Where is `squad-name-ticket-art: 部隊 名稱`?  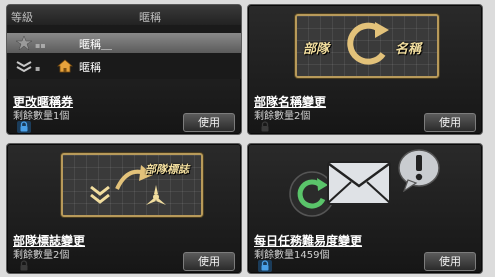
squad-name-ticket-art: 部隊 名稱 is located at coordinates (367, 46).